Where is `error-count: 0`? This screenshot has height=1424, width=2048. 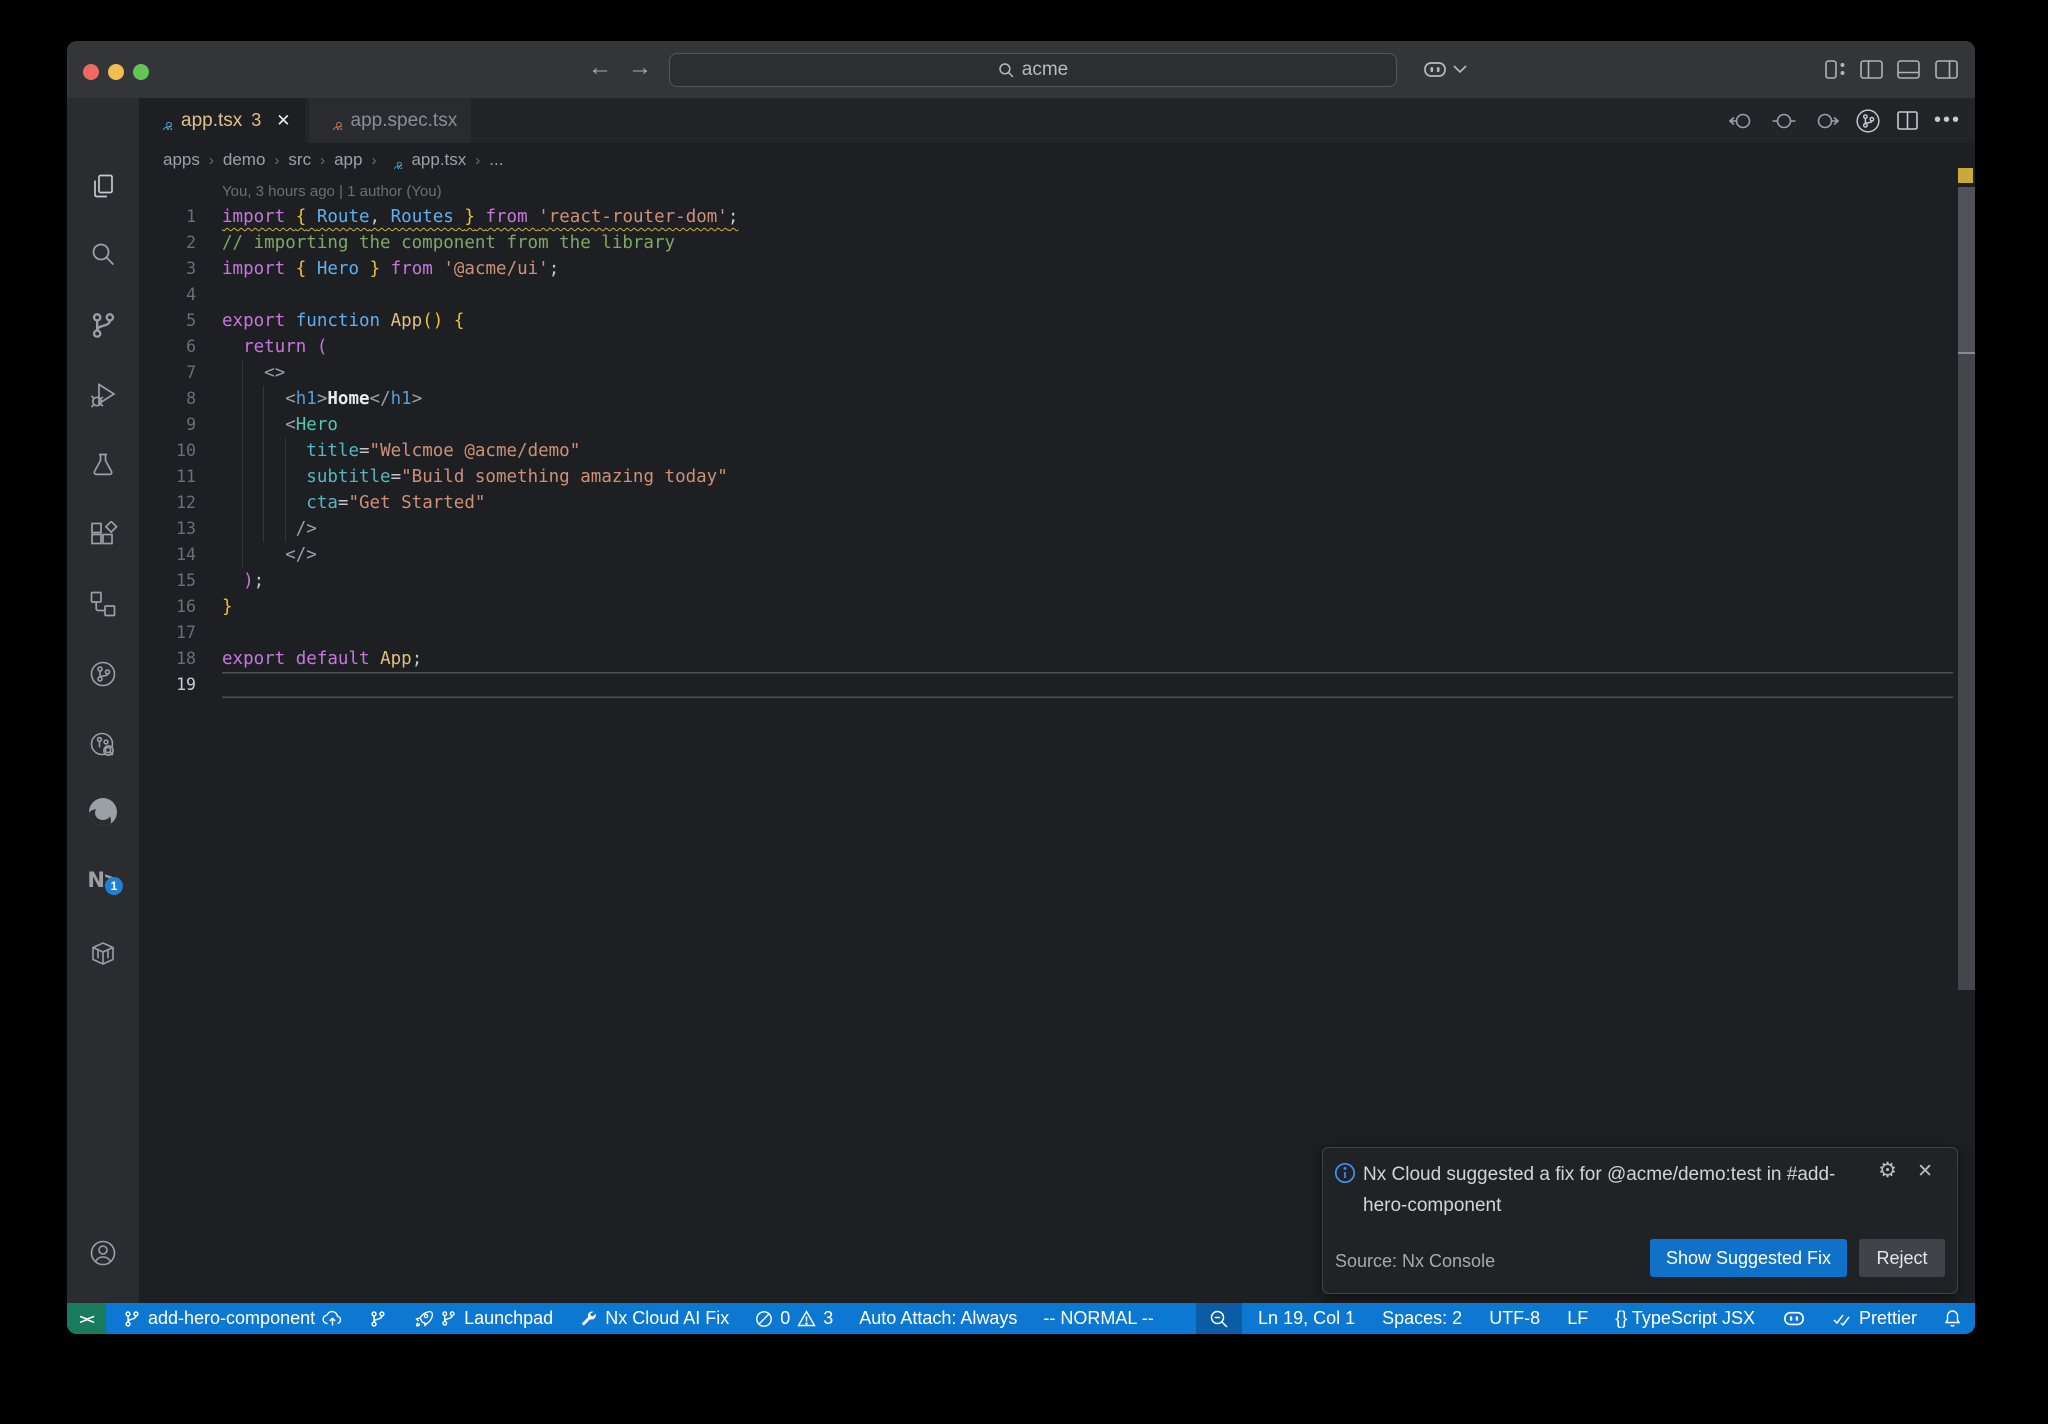 error-count: 0 is located at coordinates (785, 1318).